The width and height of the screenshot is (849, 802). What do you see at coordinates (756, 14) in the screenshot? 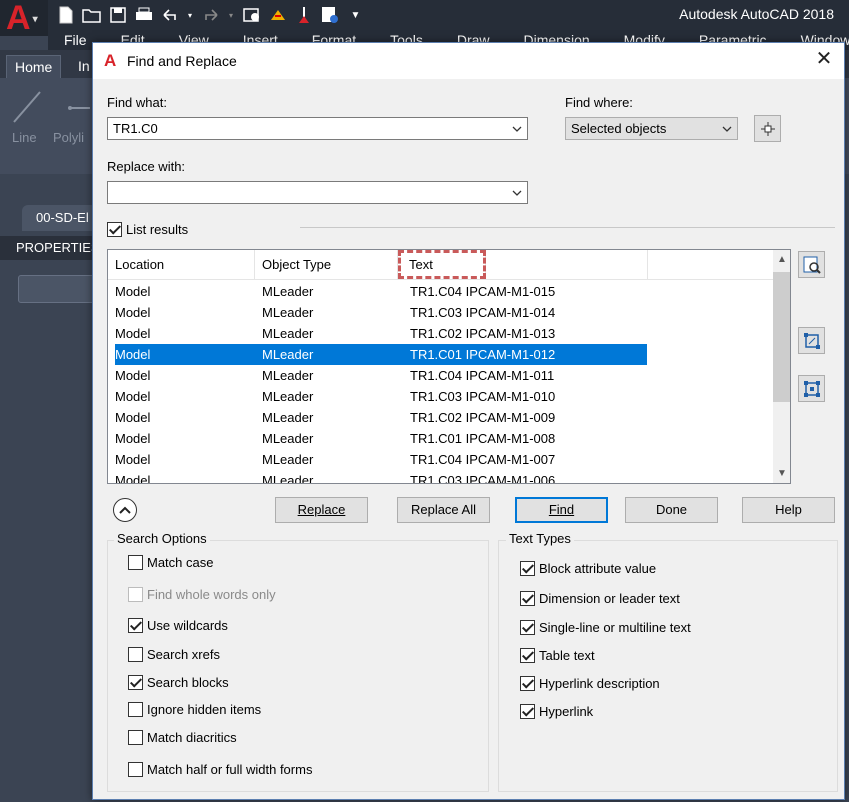
I see `app-title: Autodesk AutoCAD 2018` at bounding box center [756, 14].